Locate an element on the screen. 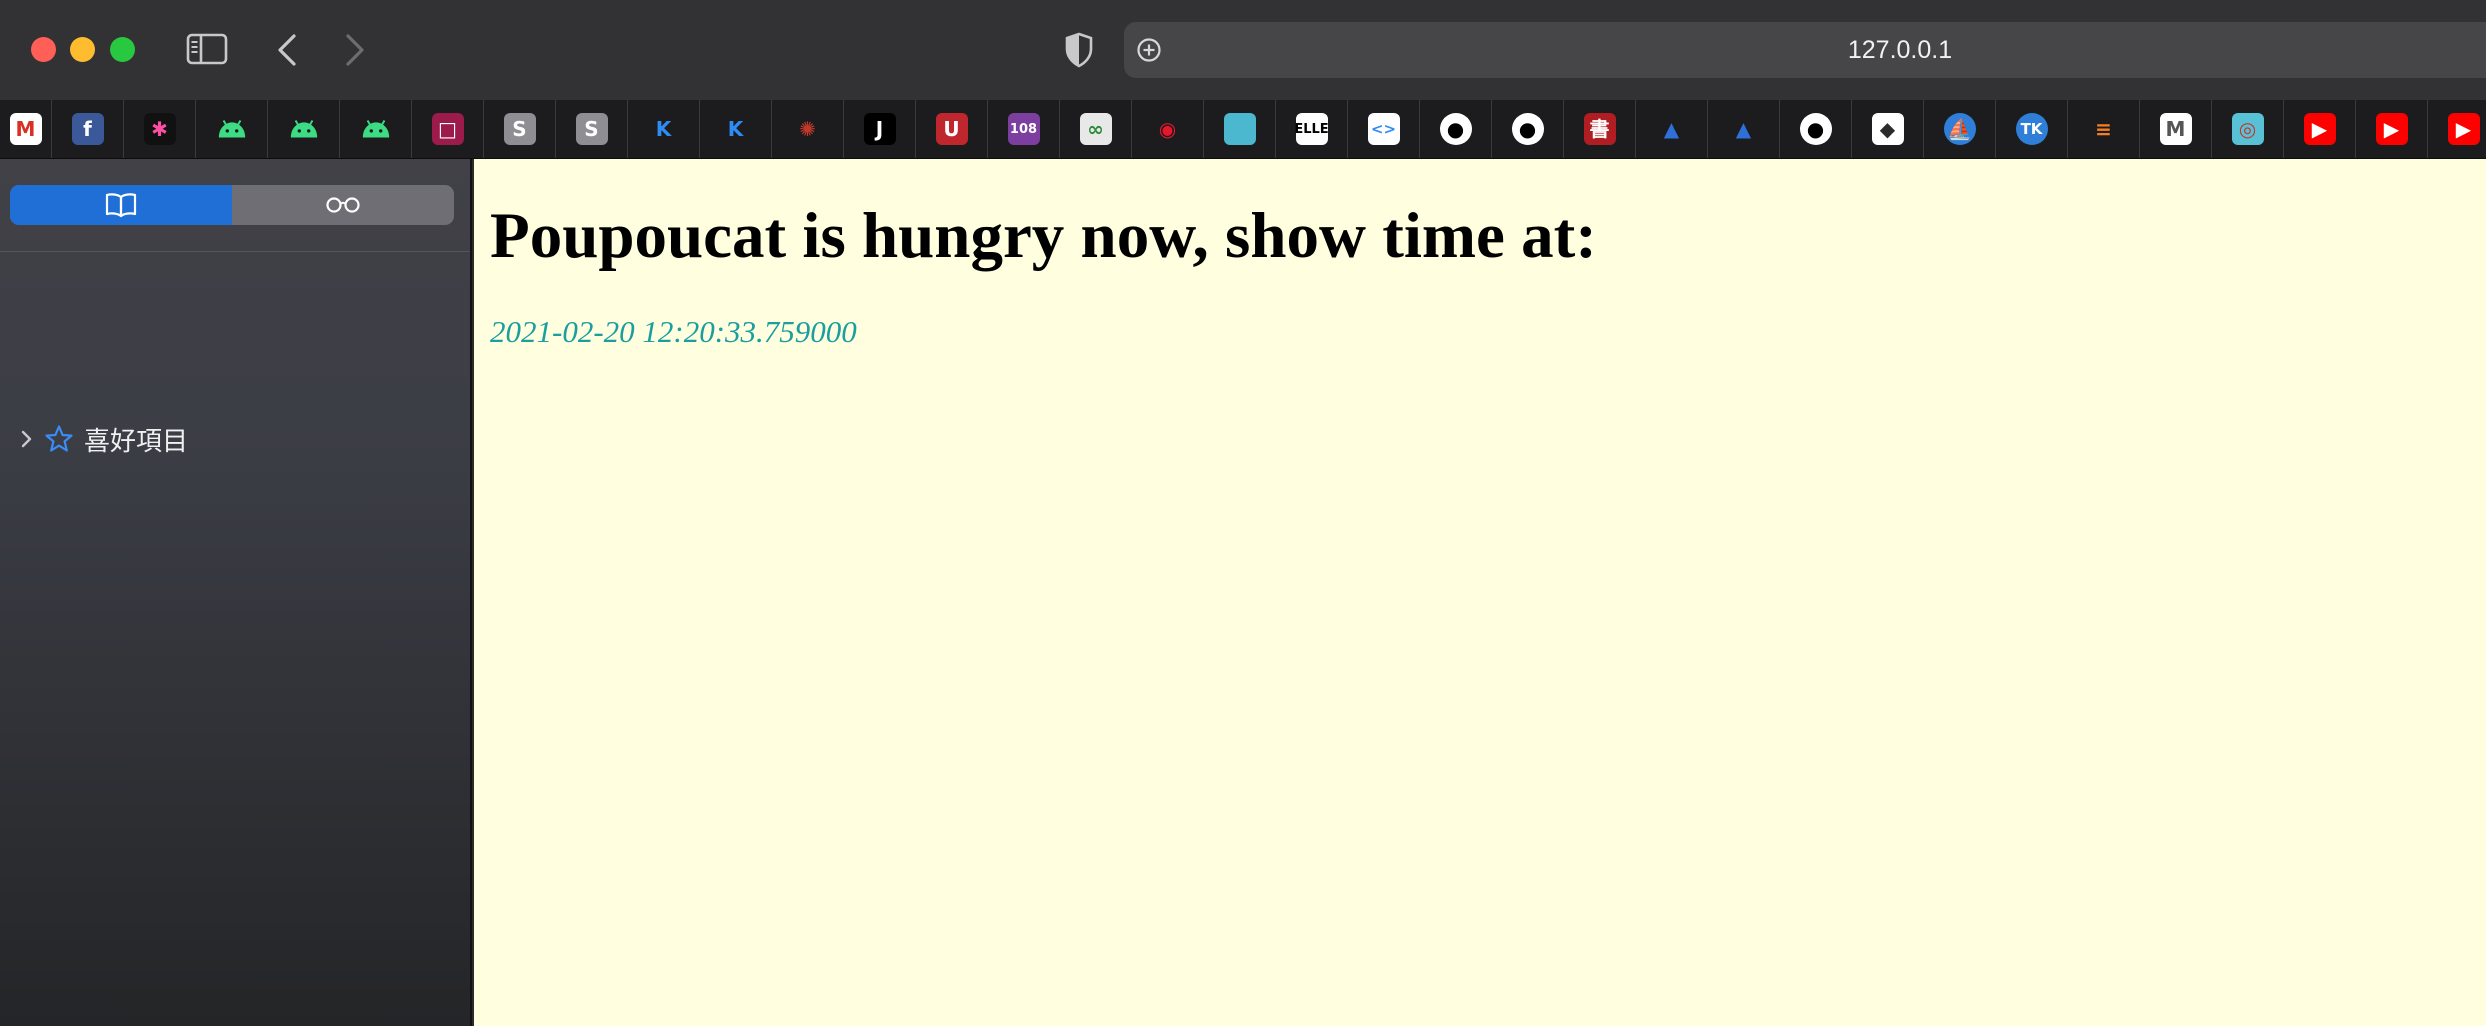 Image resolution: width=2486 pixels, height=1026 pixels. close-window-button is located at coordinates (43, 49).